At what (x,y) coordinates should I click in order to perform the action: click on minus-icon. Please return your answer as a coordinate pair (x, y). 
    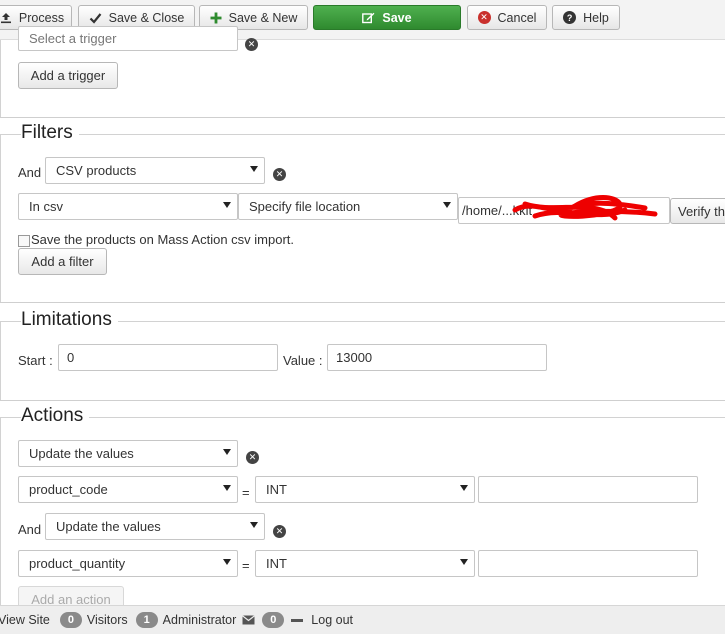
    Looking at the image, I should click on (297, 620).